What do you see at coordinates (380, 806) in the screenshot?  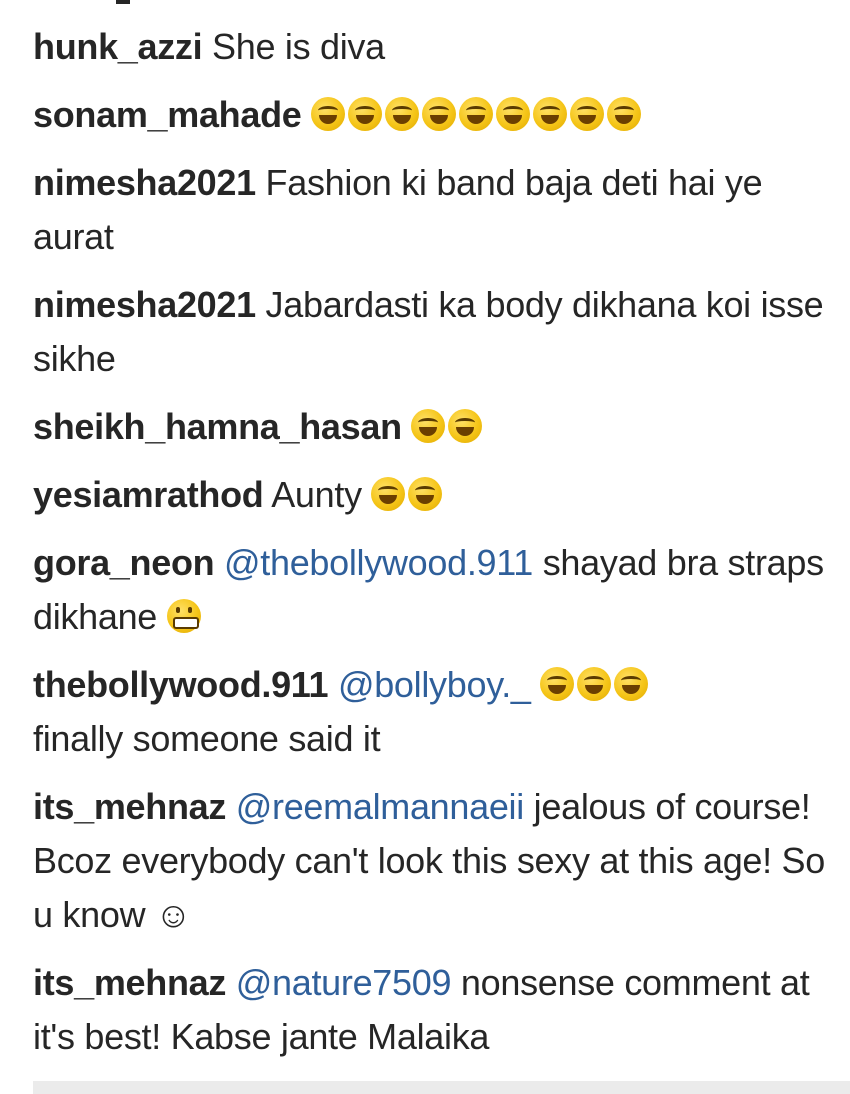 I see `comment-mention-link: @reemalmannaeii` at bounding box center [380, 806].